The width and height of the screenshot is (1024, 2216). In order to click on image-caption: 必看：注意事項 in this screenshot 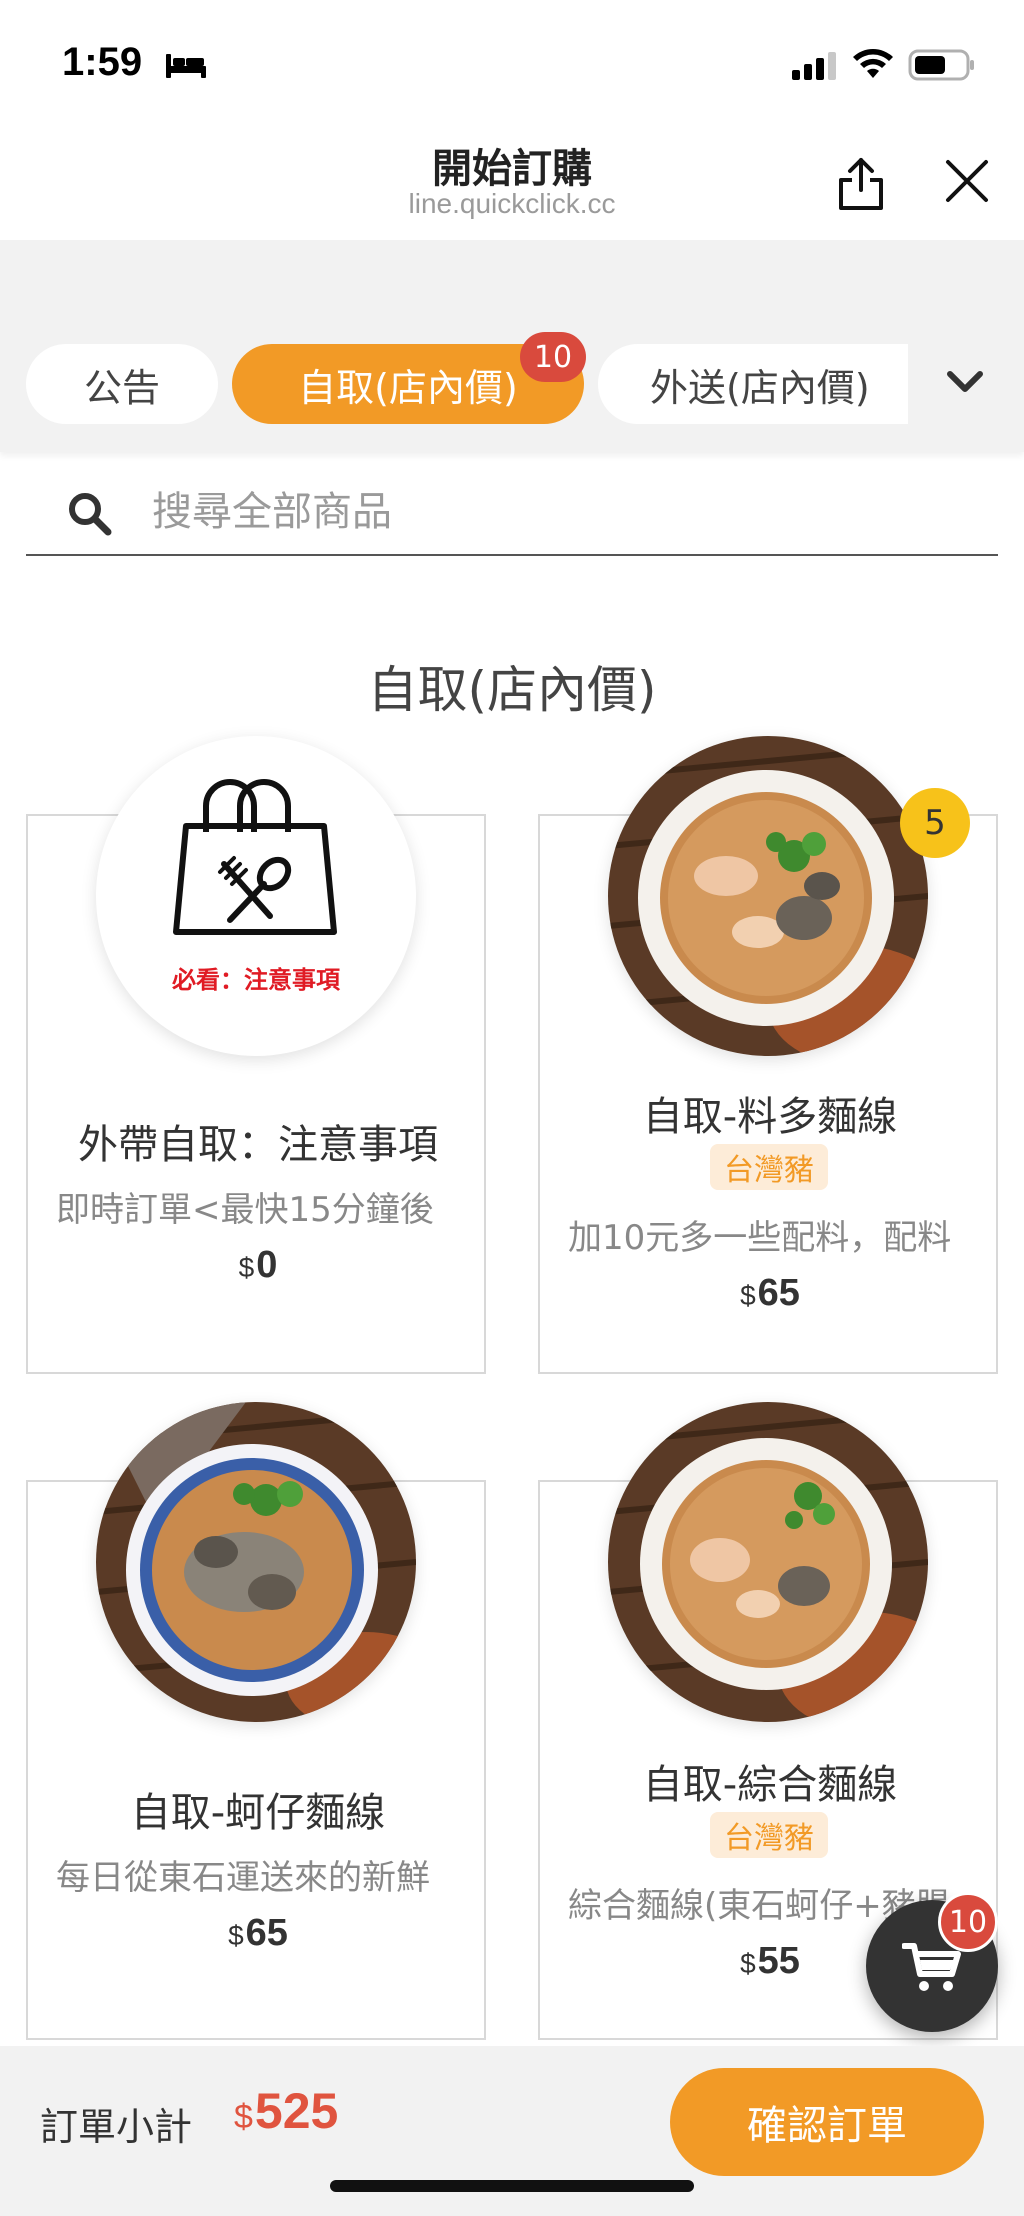, I will do `click(256, 979)`.